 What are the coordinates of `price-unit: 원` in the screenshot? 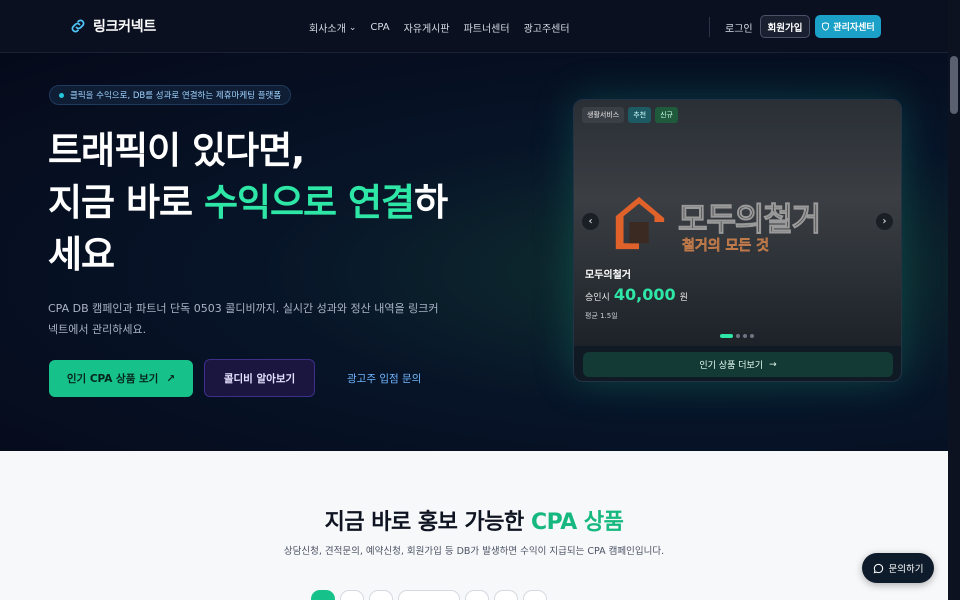 It's located at (683, 298).